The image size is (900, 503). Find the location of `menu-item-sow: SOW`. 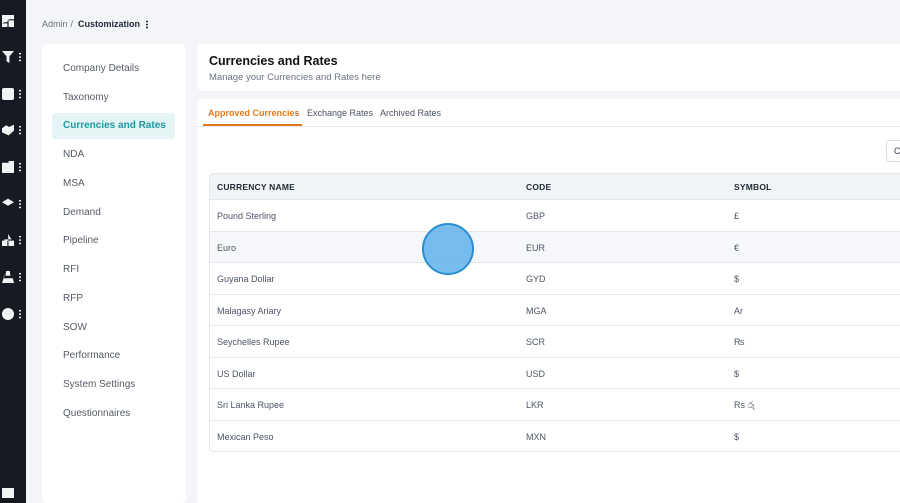

menu-item-sow: SOW is located at coordinates (113, 328).